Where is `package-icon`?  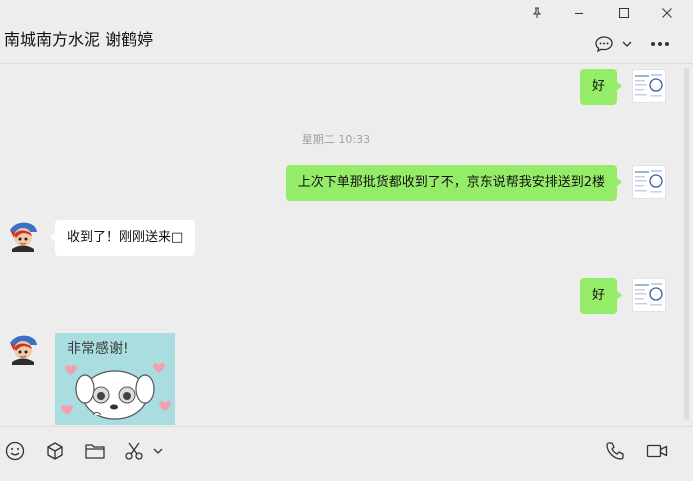 package-icon is located at coordinates (55, 451).